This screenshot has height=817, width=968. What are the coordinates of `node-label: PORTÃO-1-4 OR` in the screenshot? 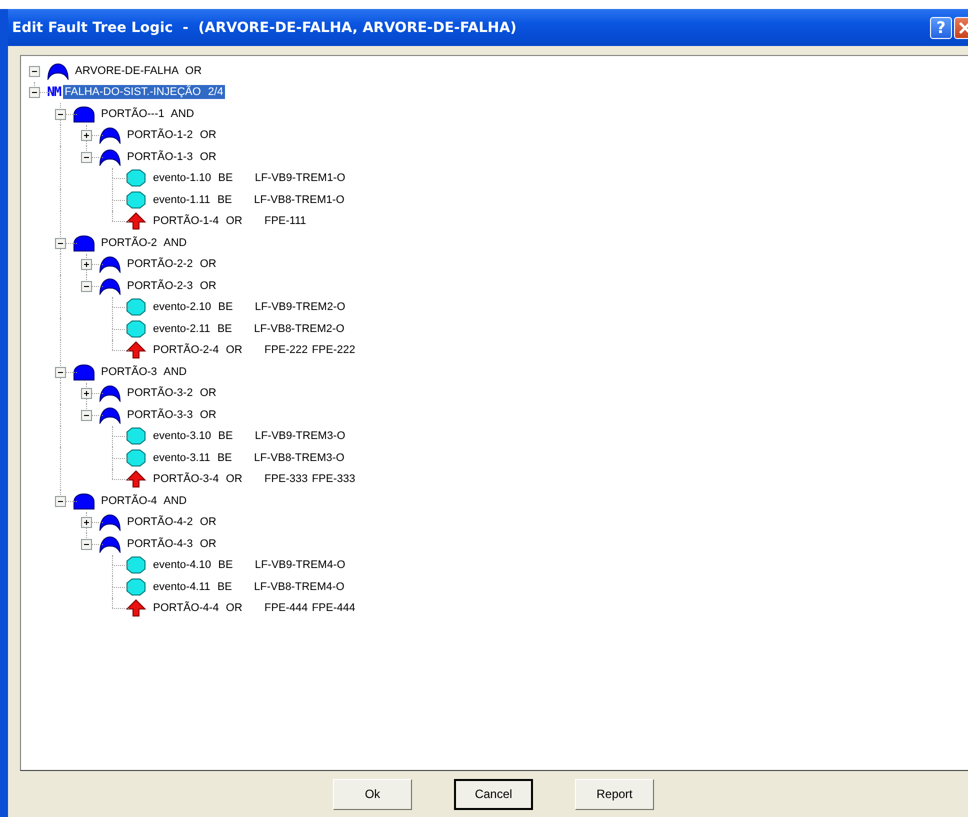 It's located at (197, 221).